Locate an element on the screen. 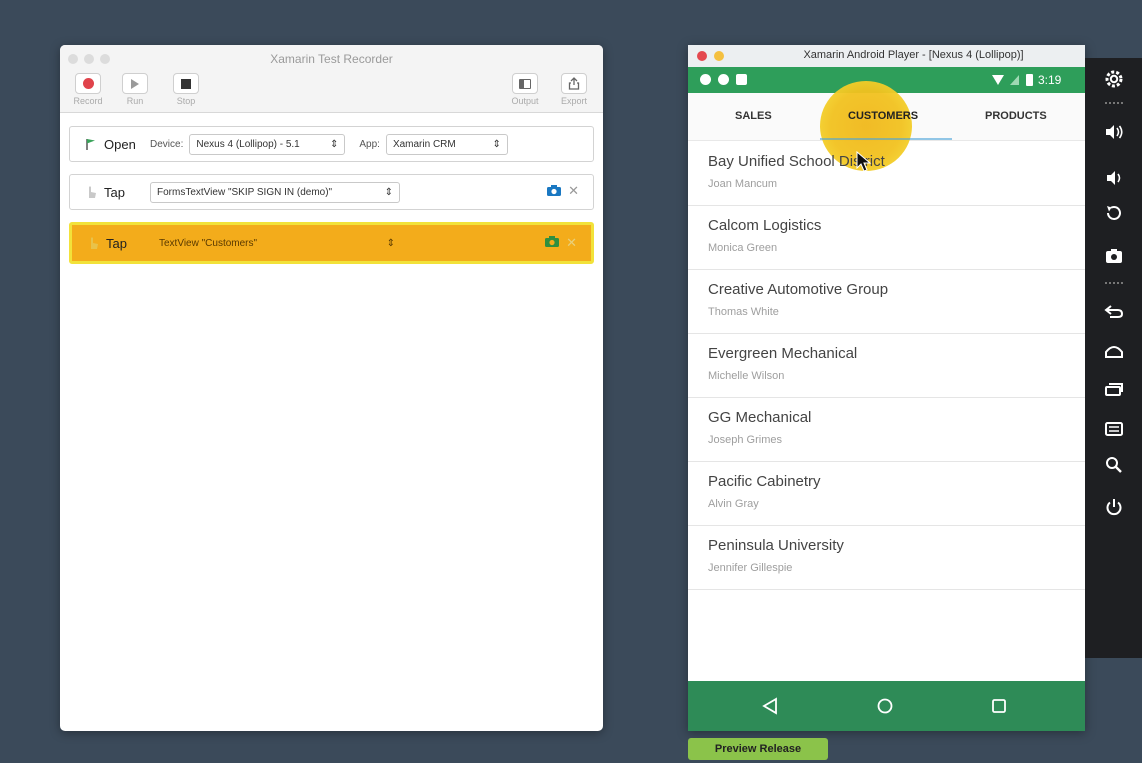 This screenshot has height=763, width=1142. list-item: Calcom Logistics Monica Green is located at coordinates (886, 238).